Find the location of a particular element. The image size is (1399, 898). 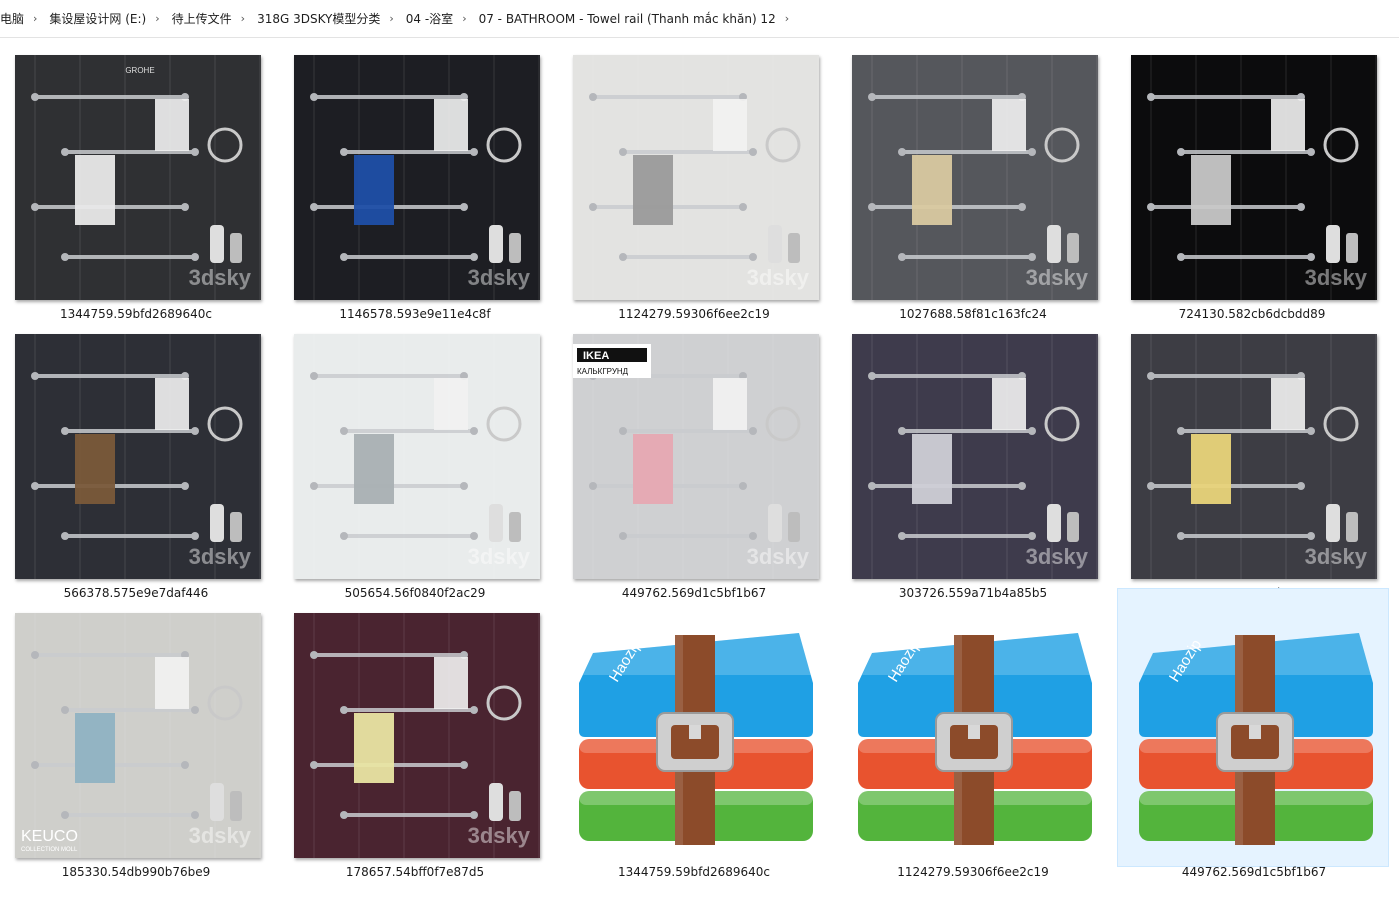

file-item-image: 3dsky 724130.582cb6dcbdd89 is located at coordinates (1252, 179).